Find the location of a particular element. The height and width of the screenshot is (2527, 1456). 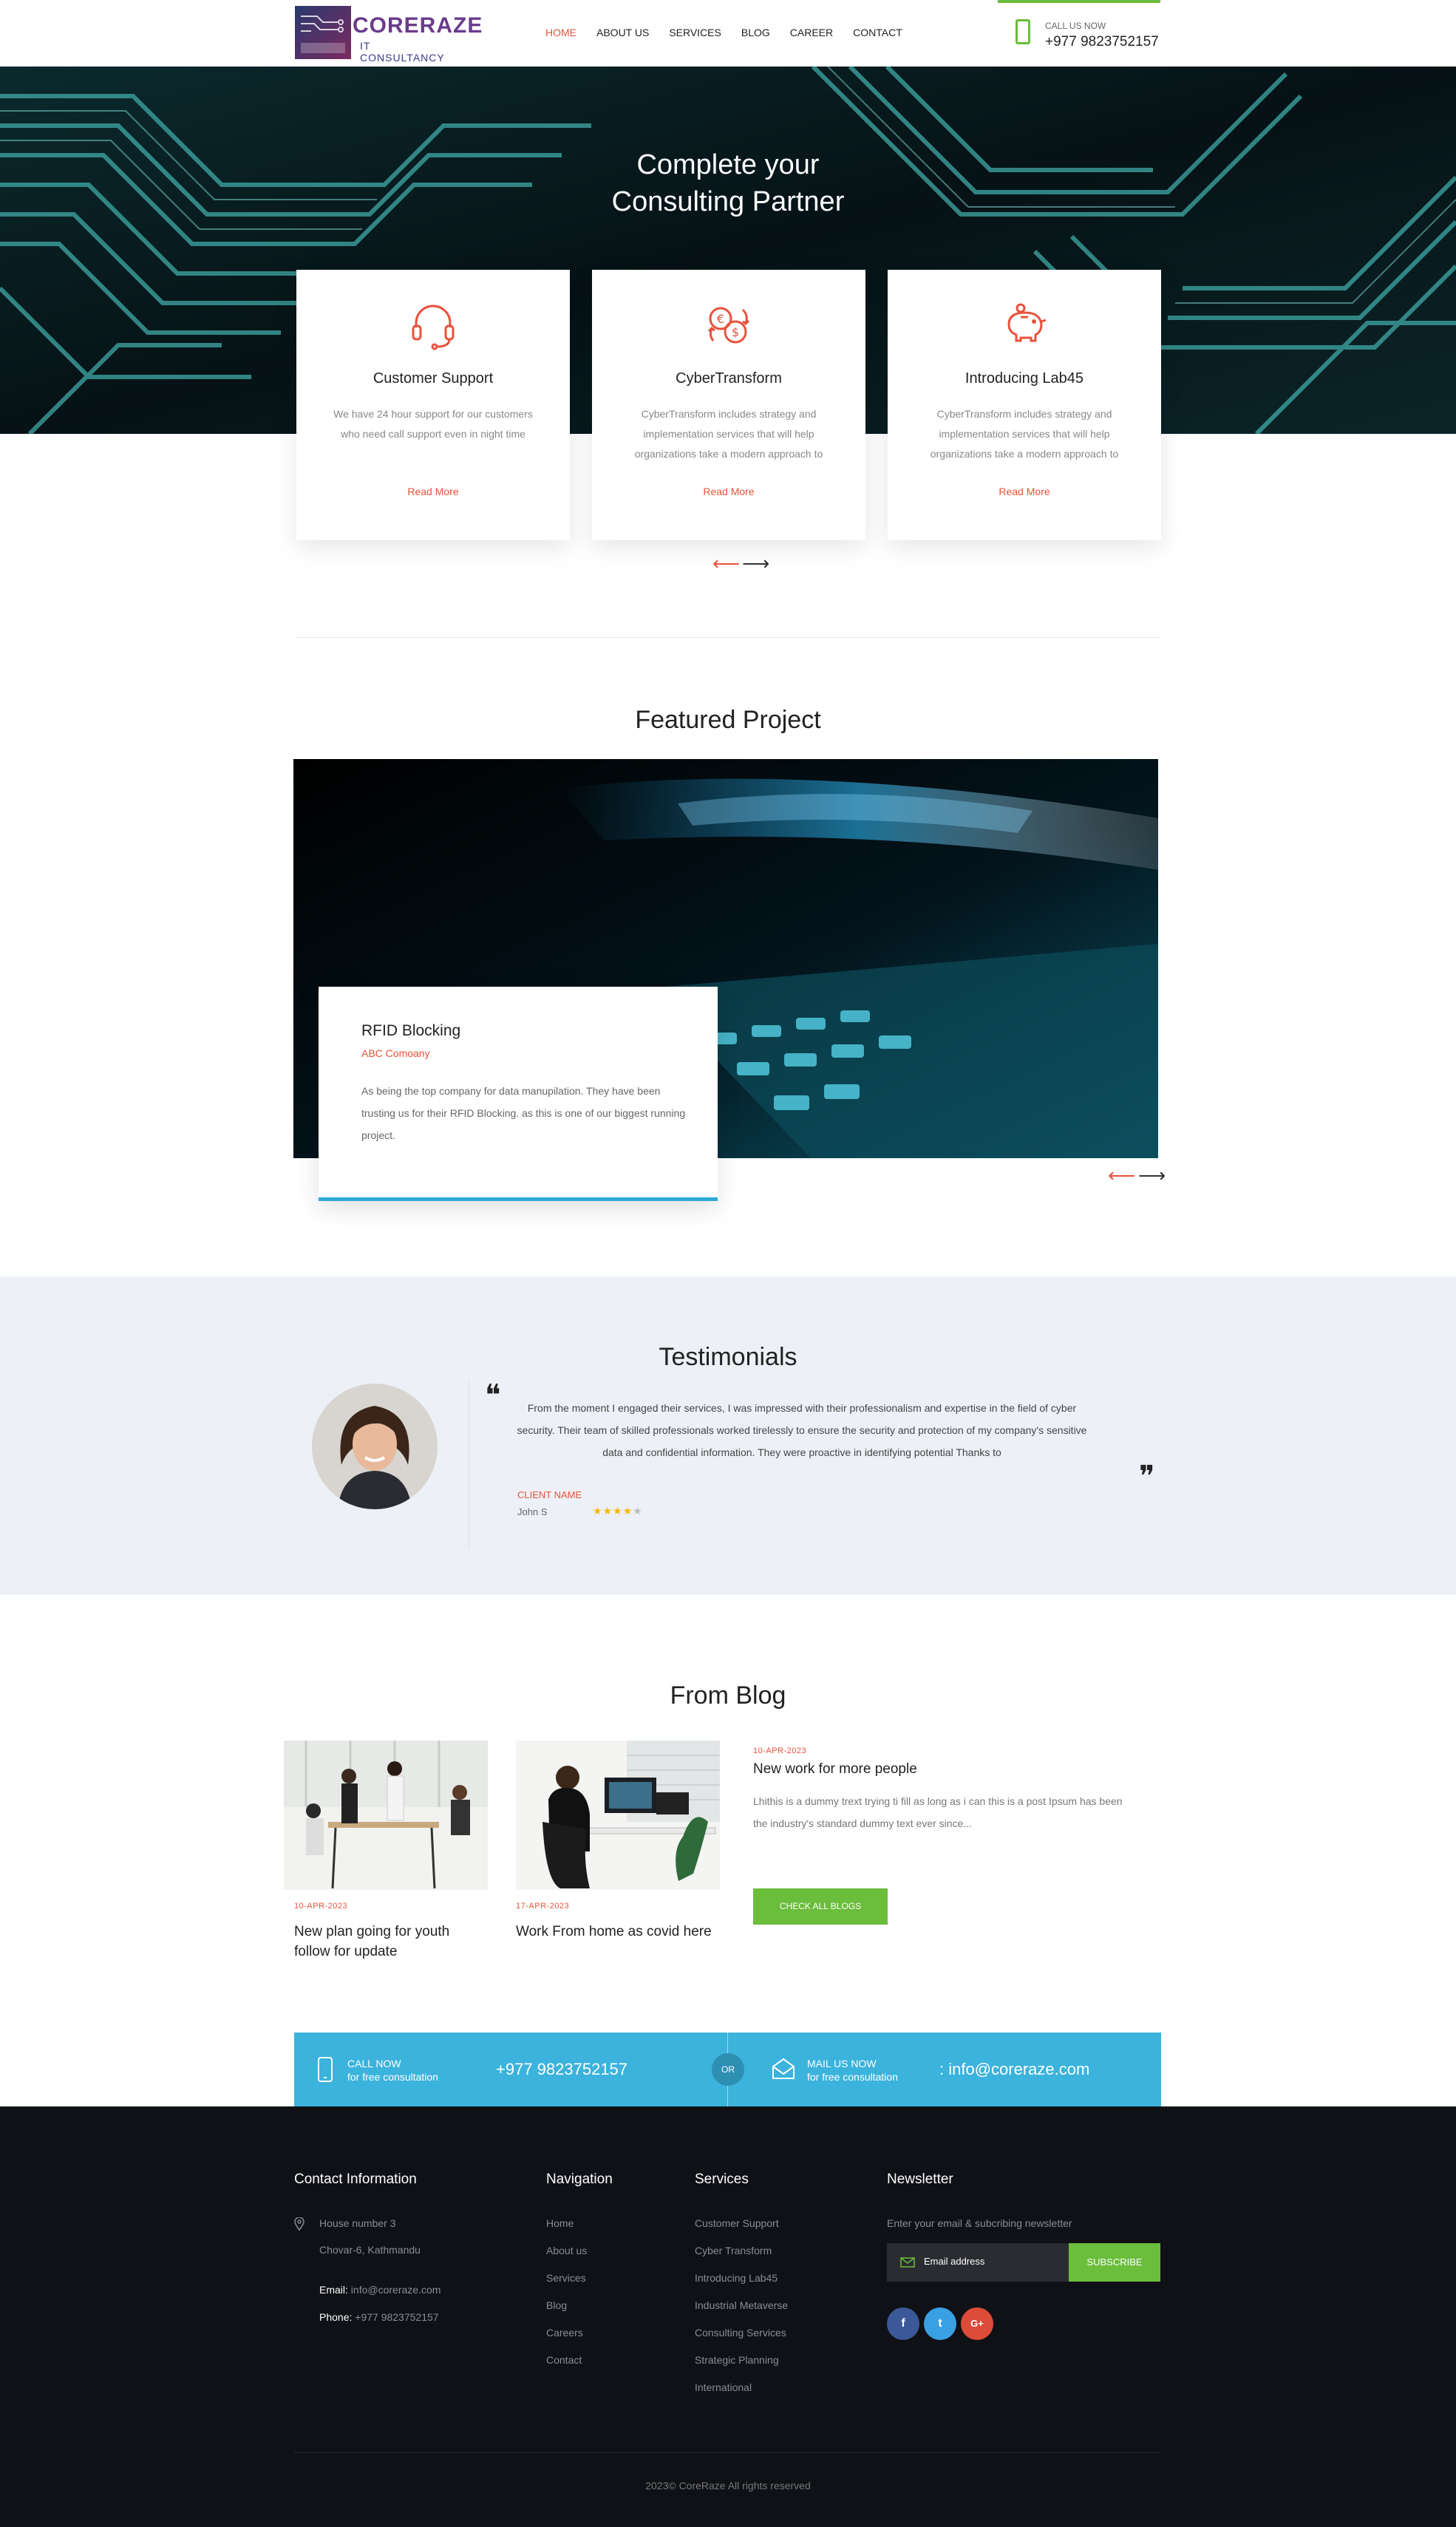

slider-prev-arrow-icon: ⟵ is located at coordinates (726, 563).